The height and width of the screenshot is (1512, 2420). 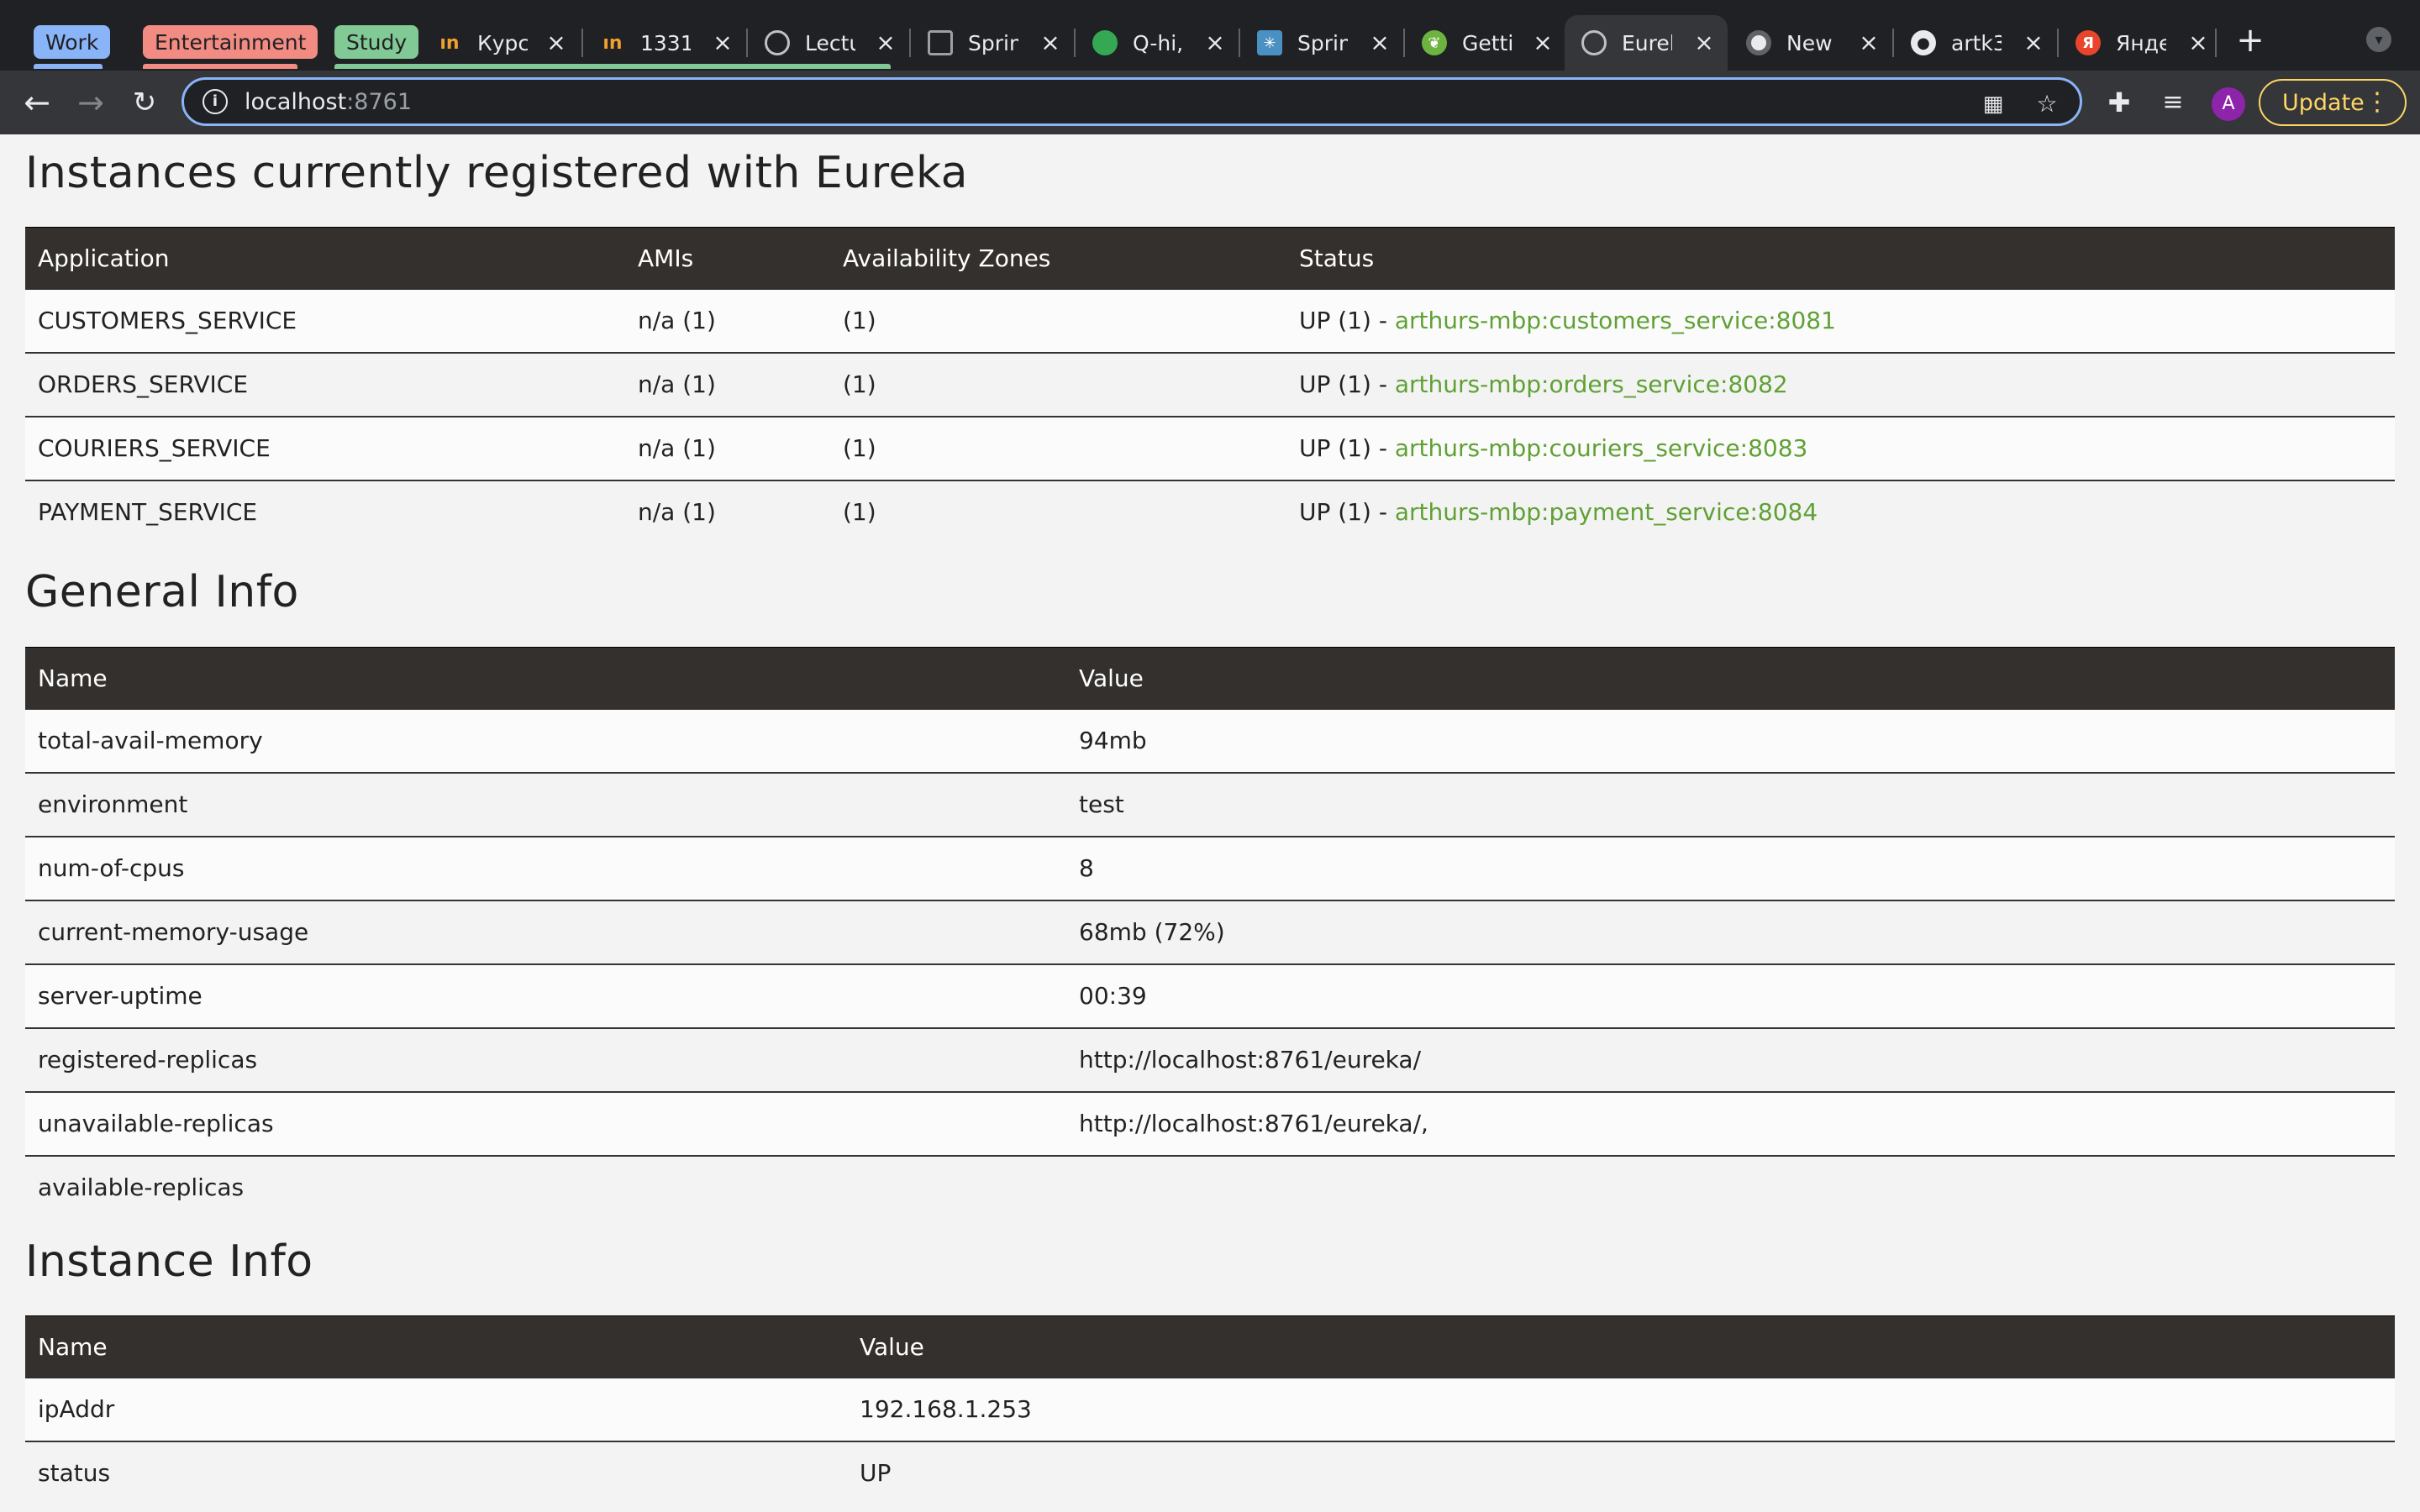 I want to click on tab-github: ● artk3 ×, so click(x=1976, y=43).